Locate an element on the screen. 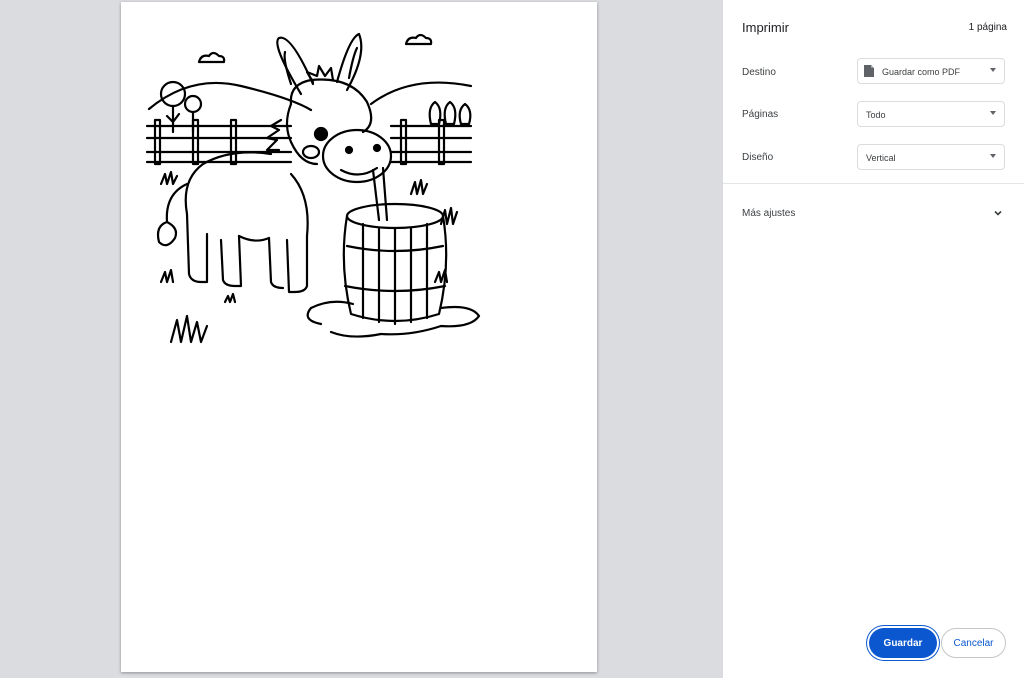 The height and width of the screenshot is (678, 1024). sheet-count: 1 página is located at coordinates (987, 27).